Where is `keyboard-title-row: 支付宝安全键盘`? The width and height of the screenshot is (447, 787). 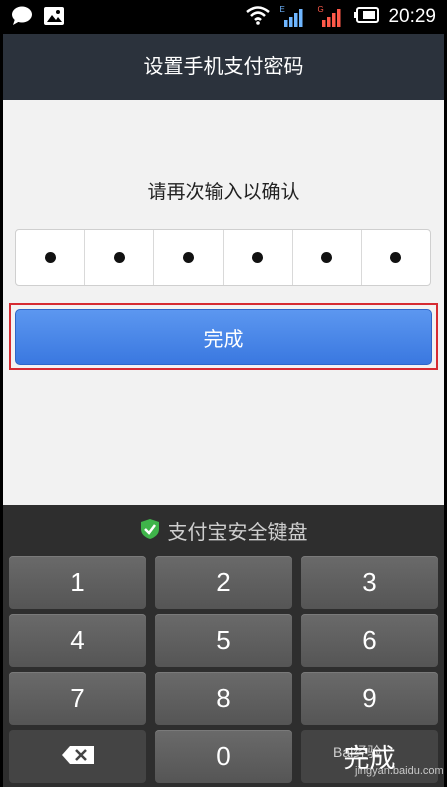
keyboard-title-row: 支付宝安全键盘 is located at coordinates (223, 532).